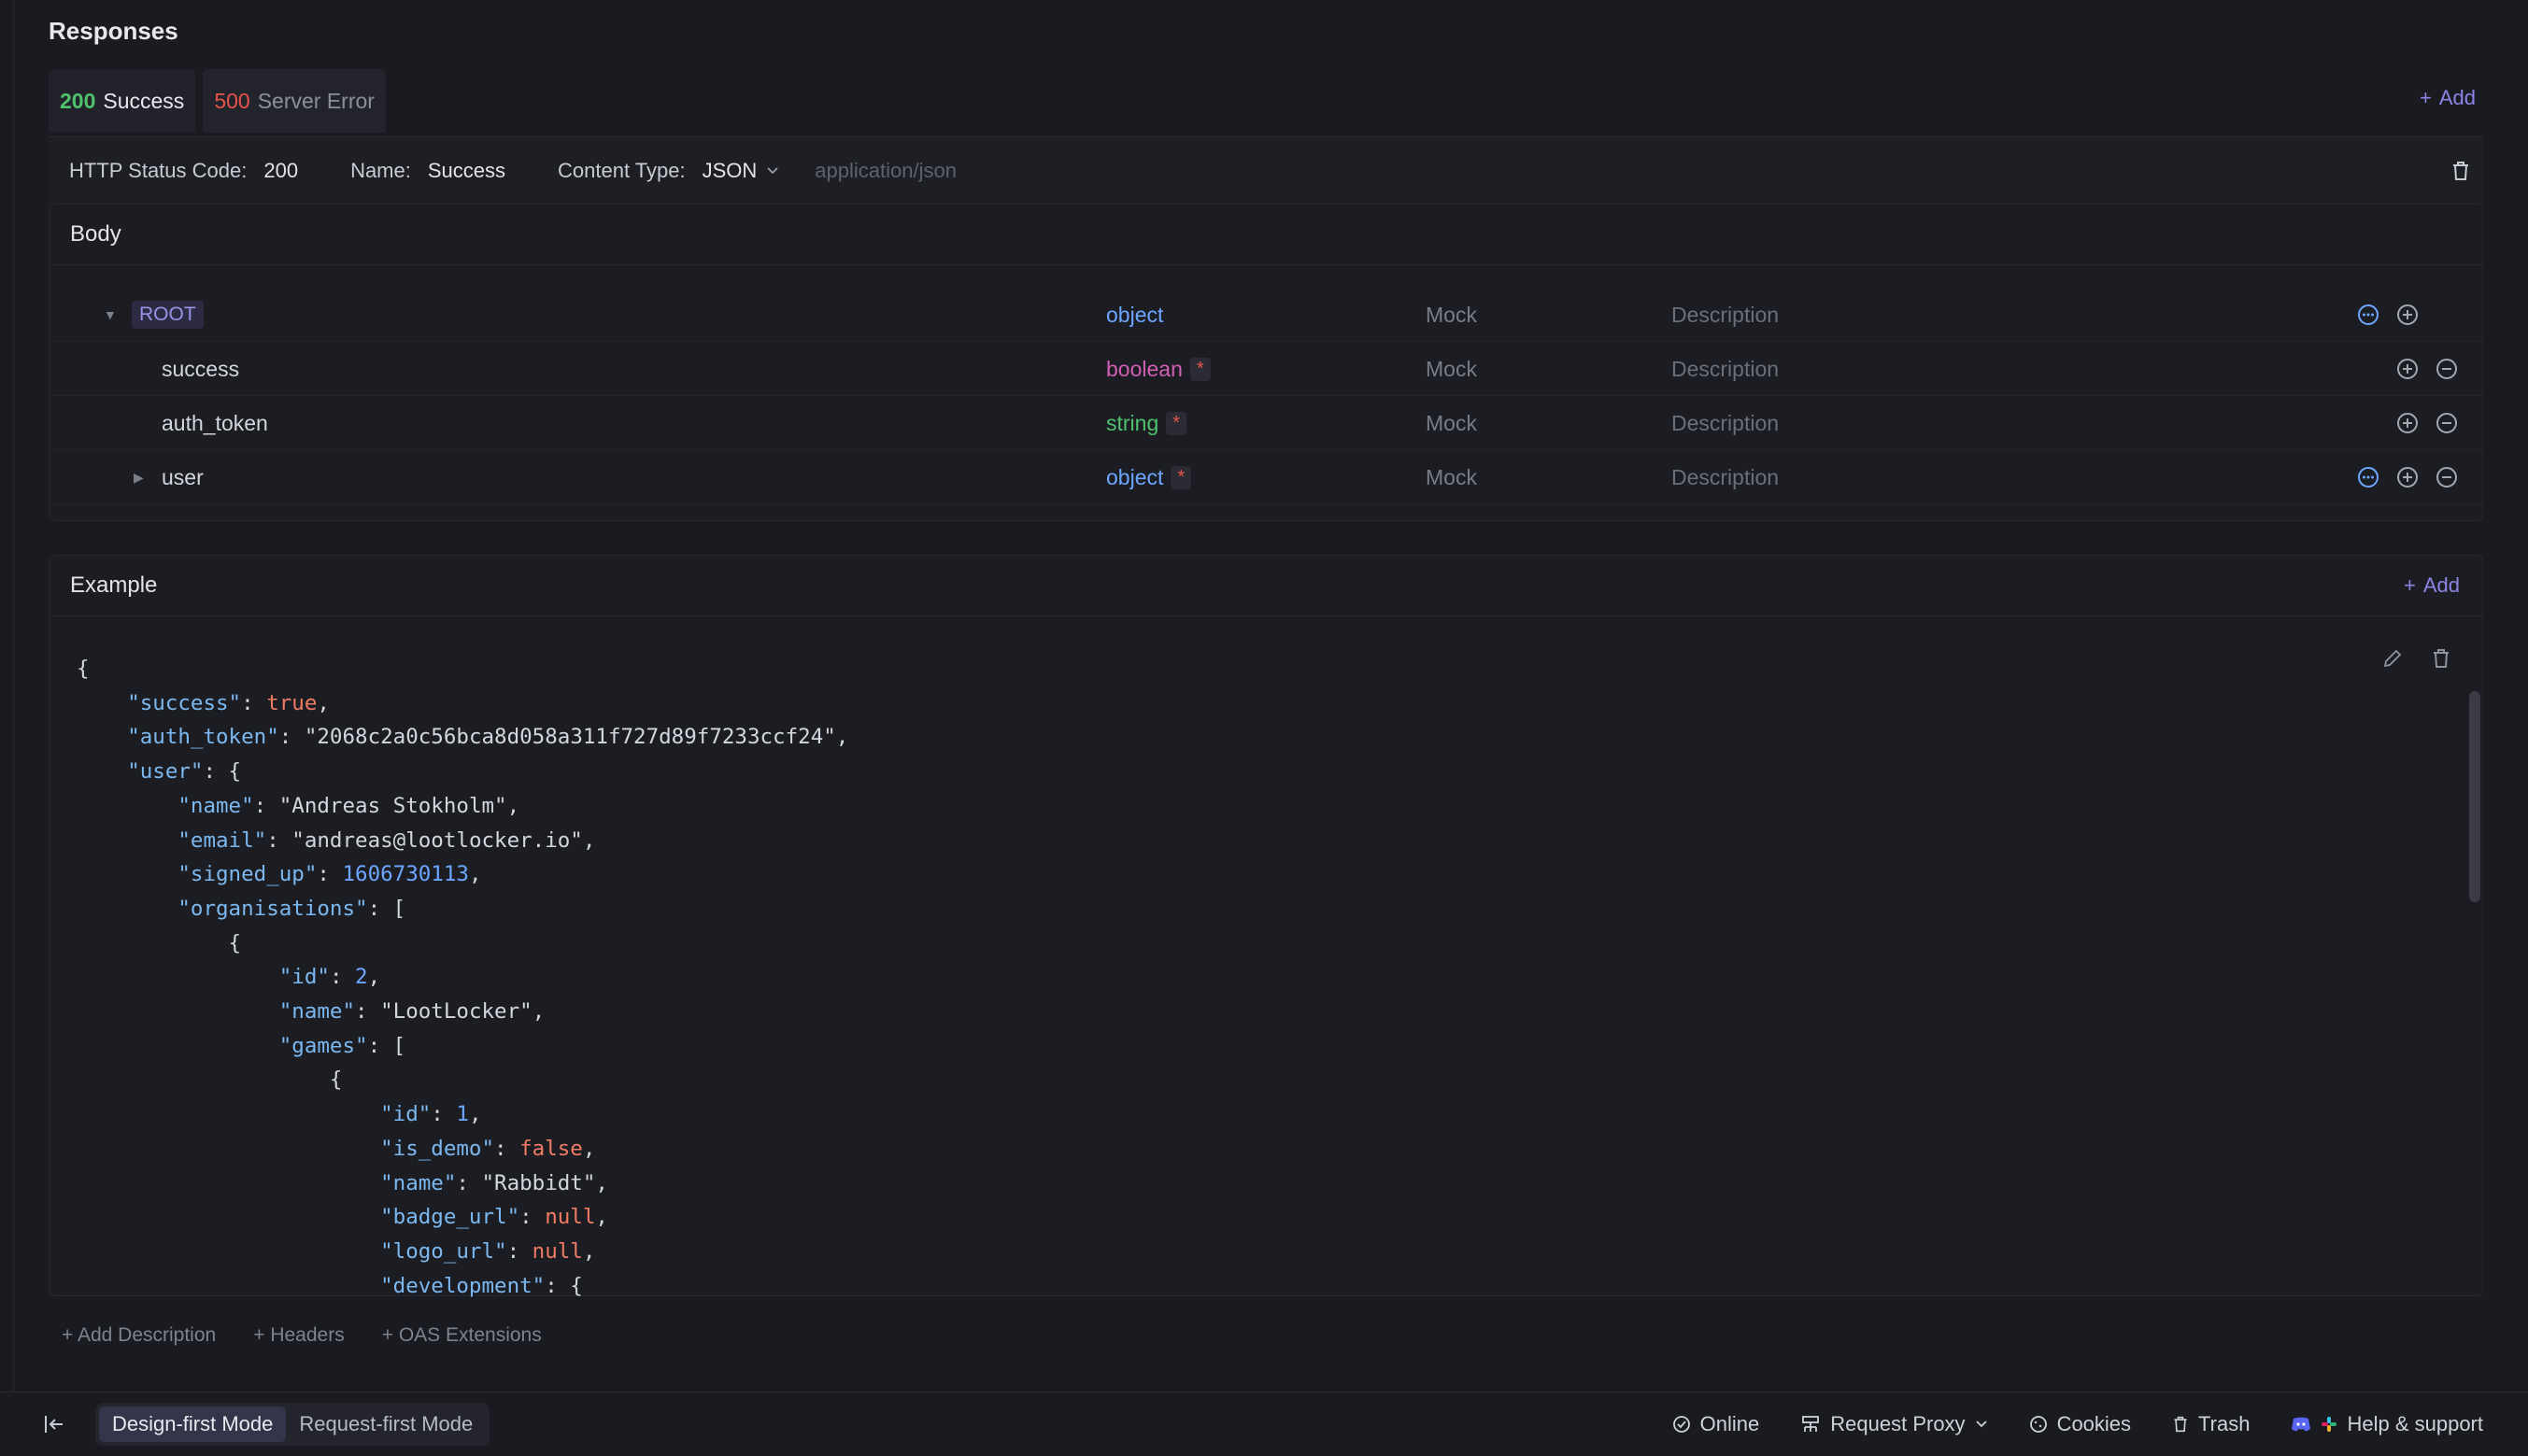 This screenshot has height=1456, width=2528. I want to click on code-line: "email": "andreas@lootlocker.io",, so click(387, 840).